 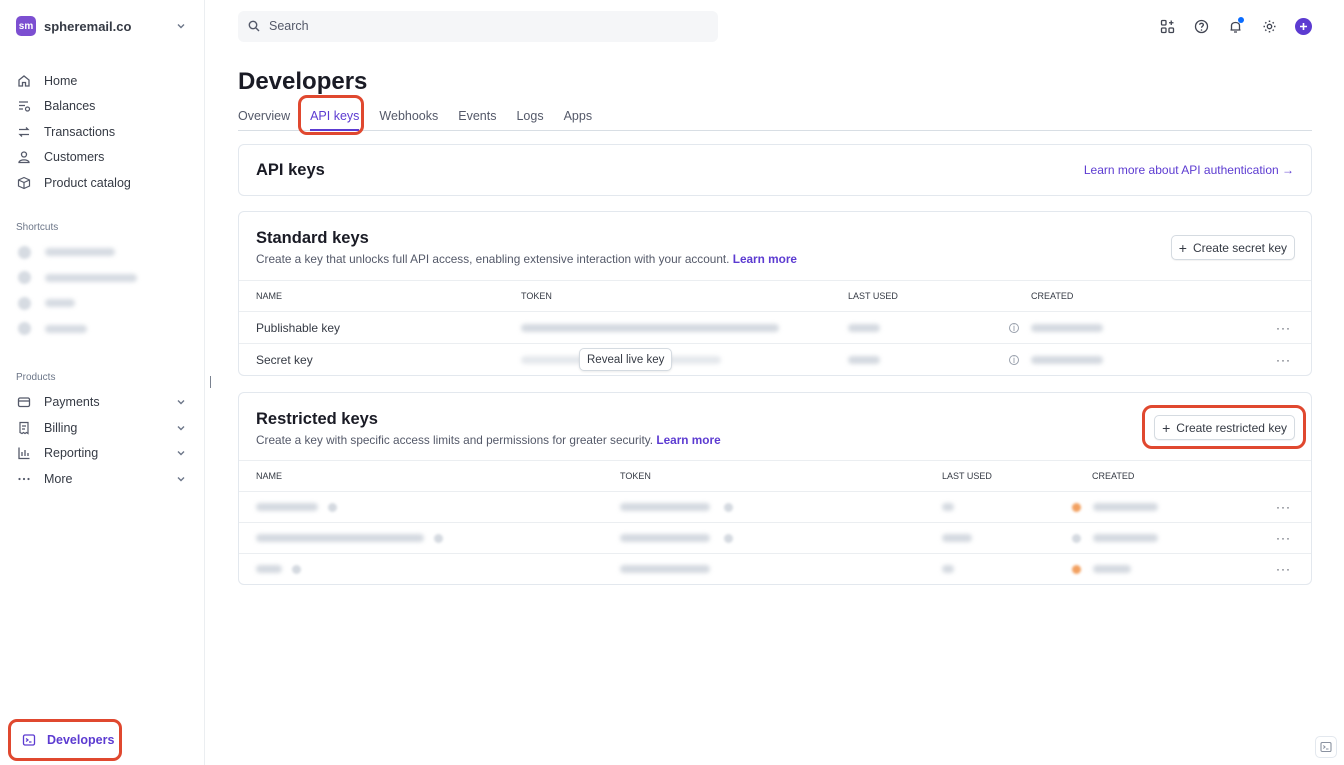 What do you see at coordinates (58, 478) in the screenshot?
I see `sidebar-item-label: More` at bounding box center [58, 478].